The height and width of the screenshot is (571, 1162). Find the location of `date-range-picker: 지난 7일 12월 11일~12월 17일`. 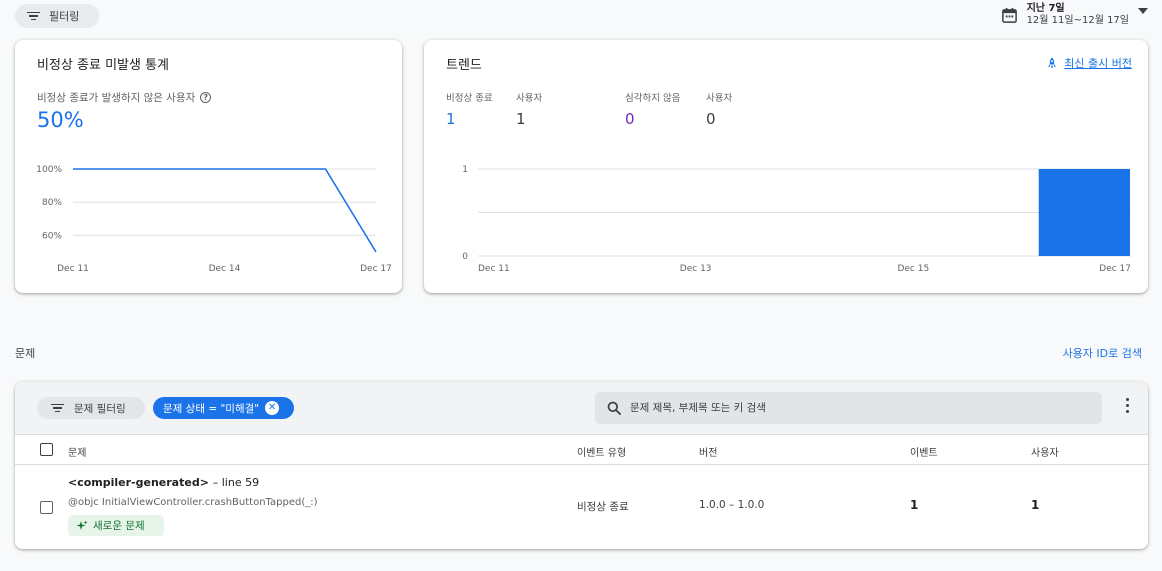

date-range-picker: 지난 7일 12월 11일~12월 17일 is located at coordinates (1074, 15).